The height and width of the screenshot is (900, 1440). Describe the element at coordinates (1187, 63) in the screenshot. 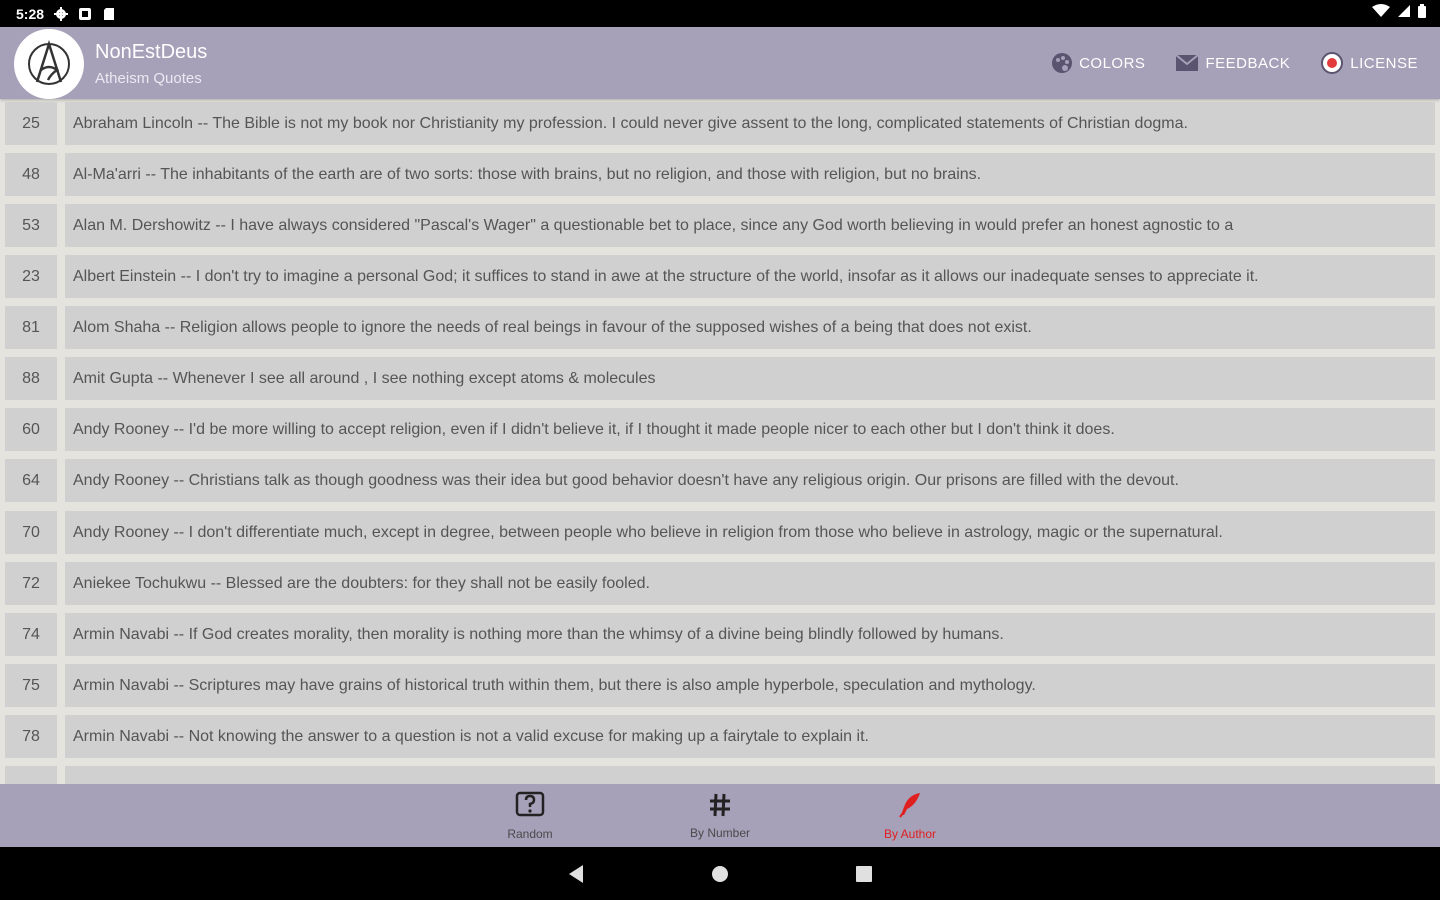

I see `mail-icon` at that location.